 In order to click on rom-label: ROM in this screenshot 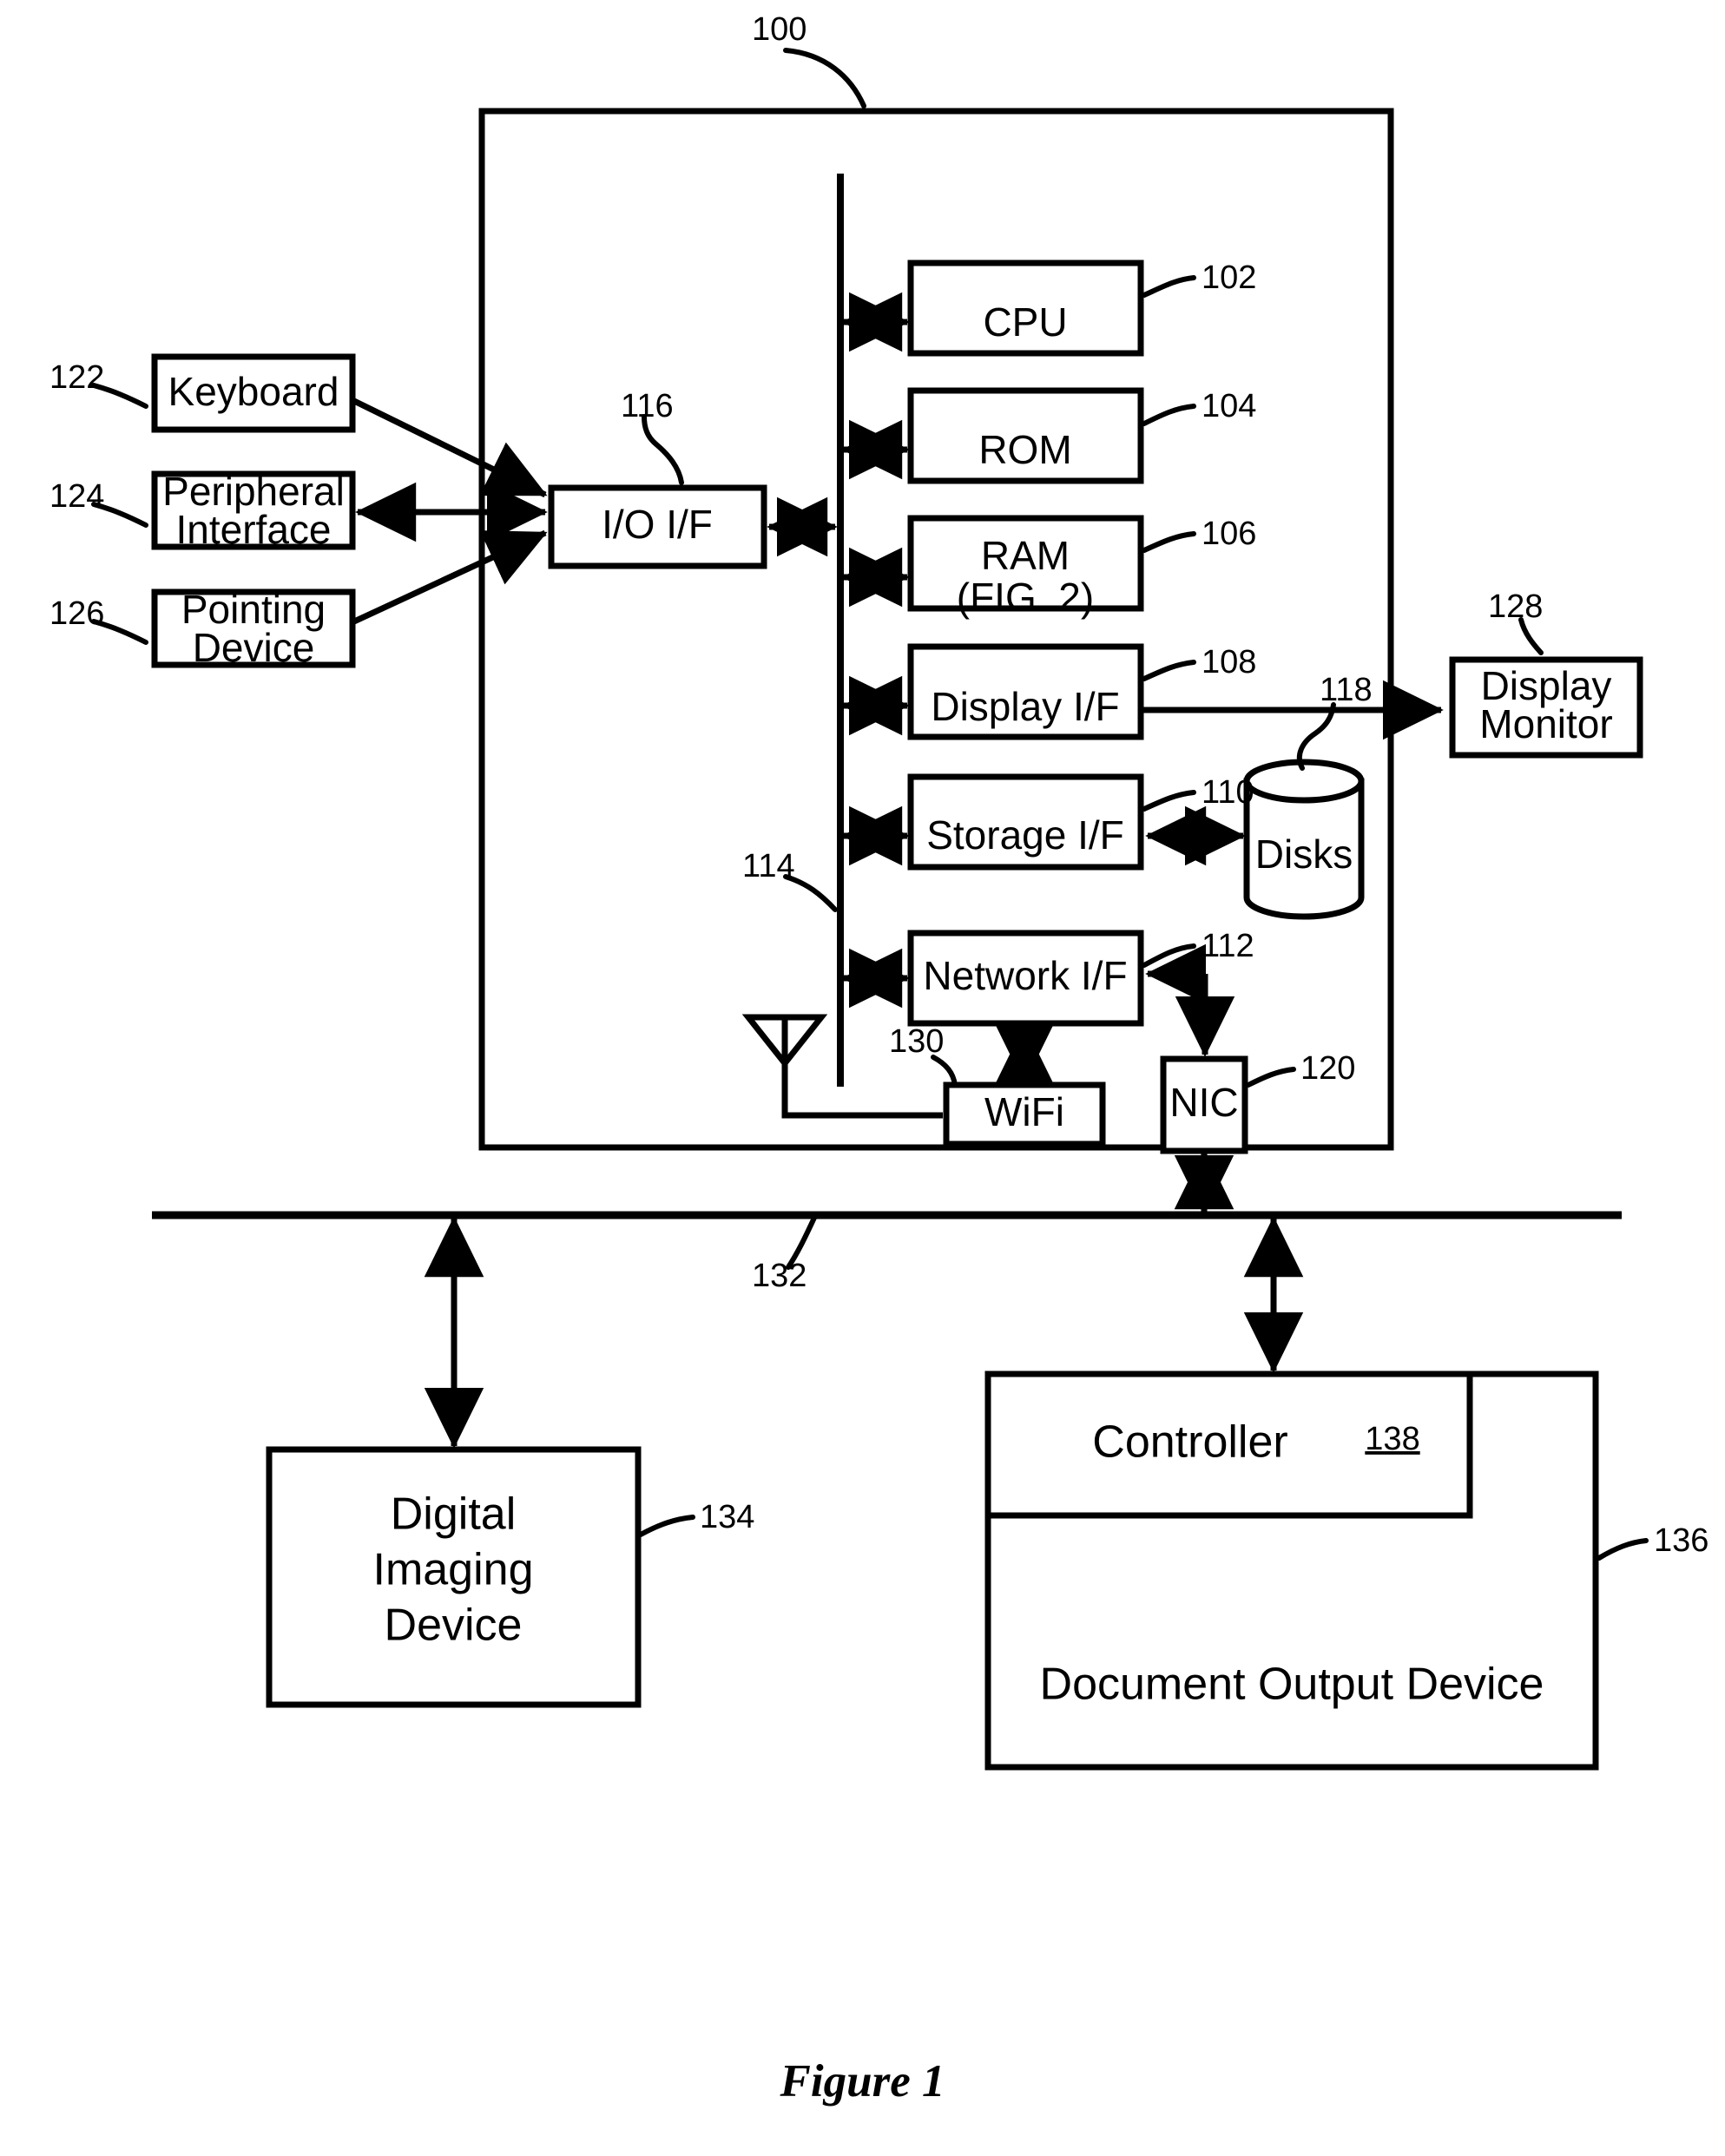, I will do `click(1024, 449)`.